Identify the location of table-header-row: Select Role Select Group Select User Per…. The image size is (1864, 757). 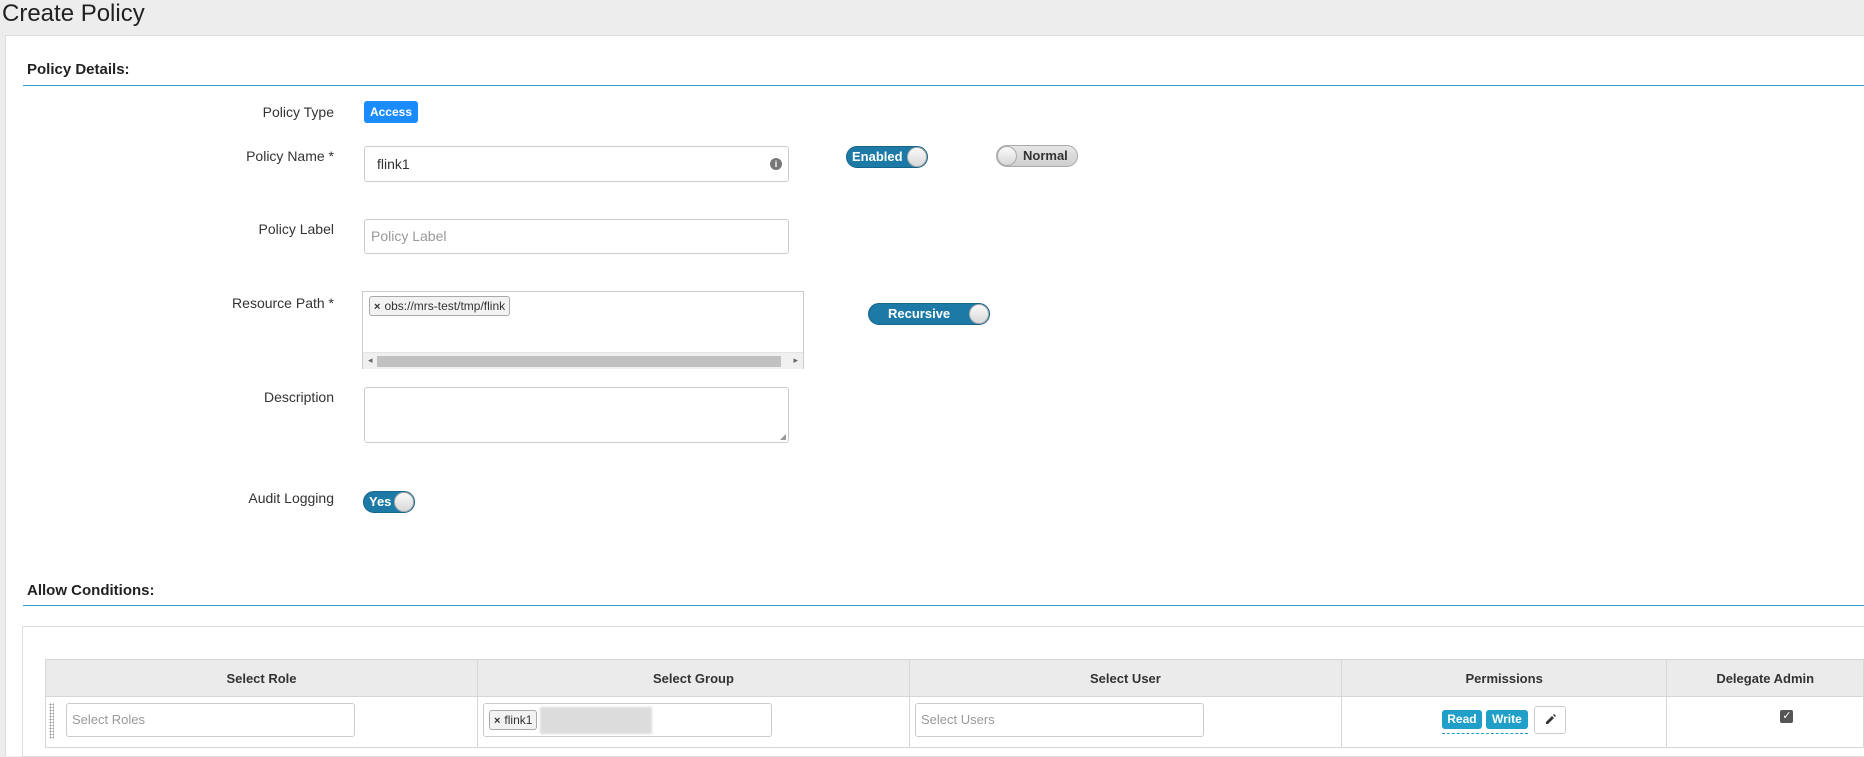
(954, 678).